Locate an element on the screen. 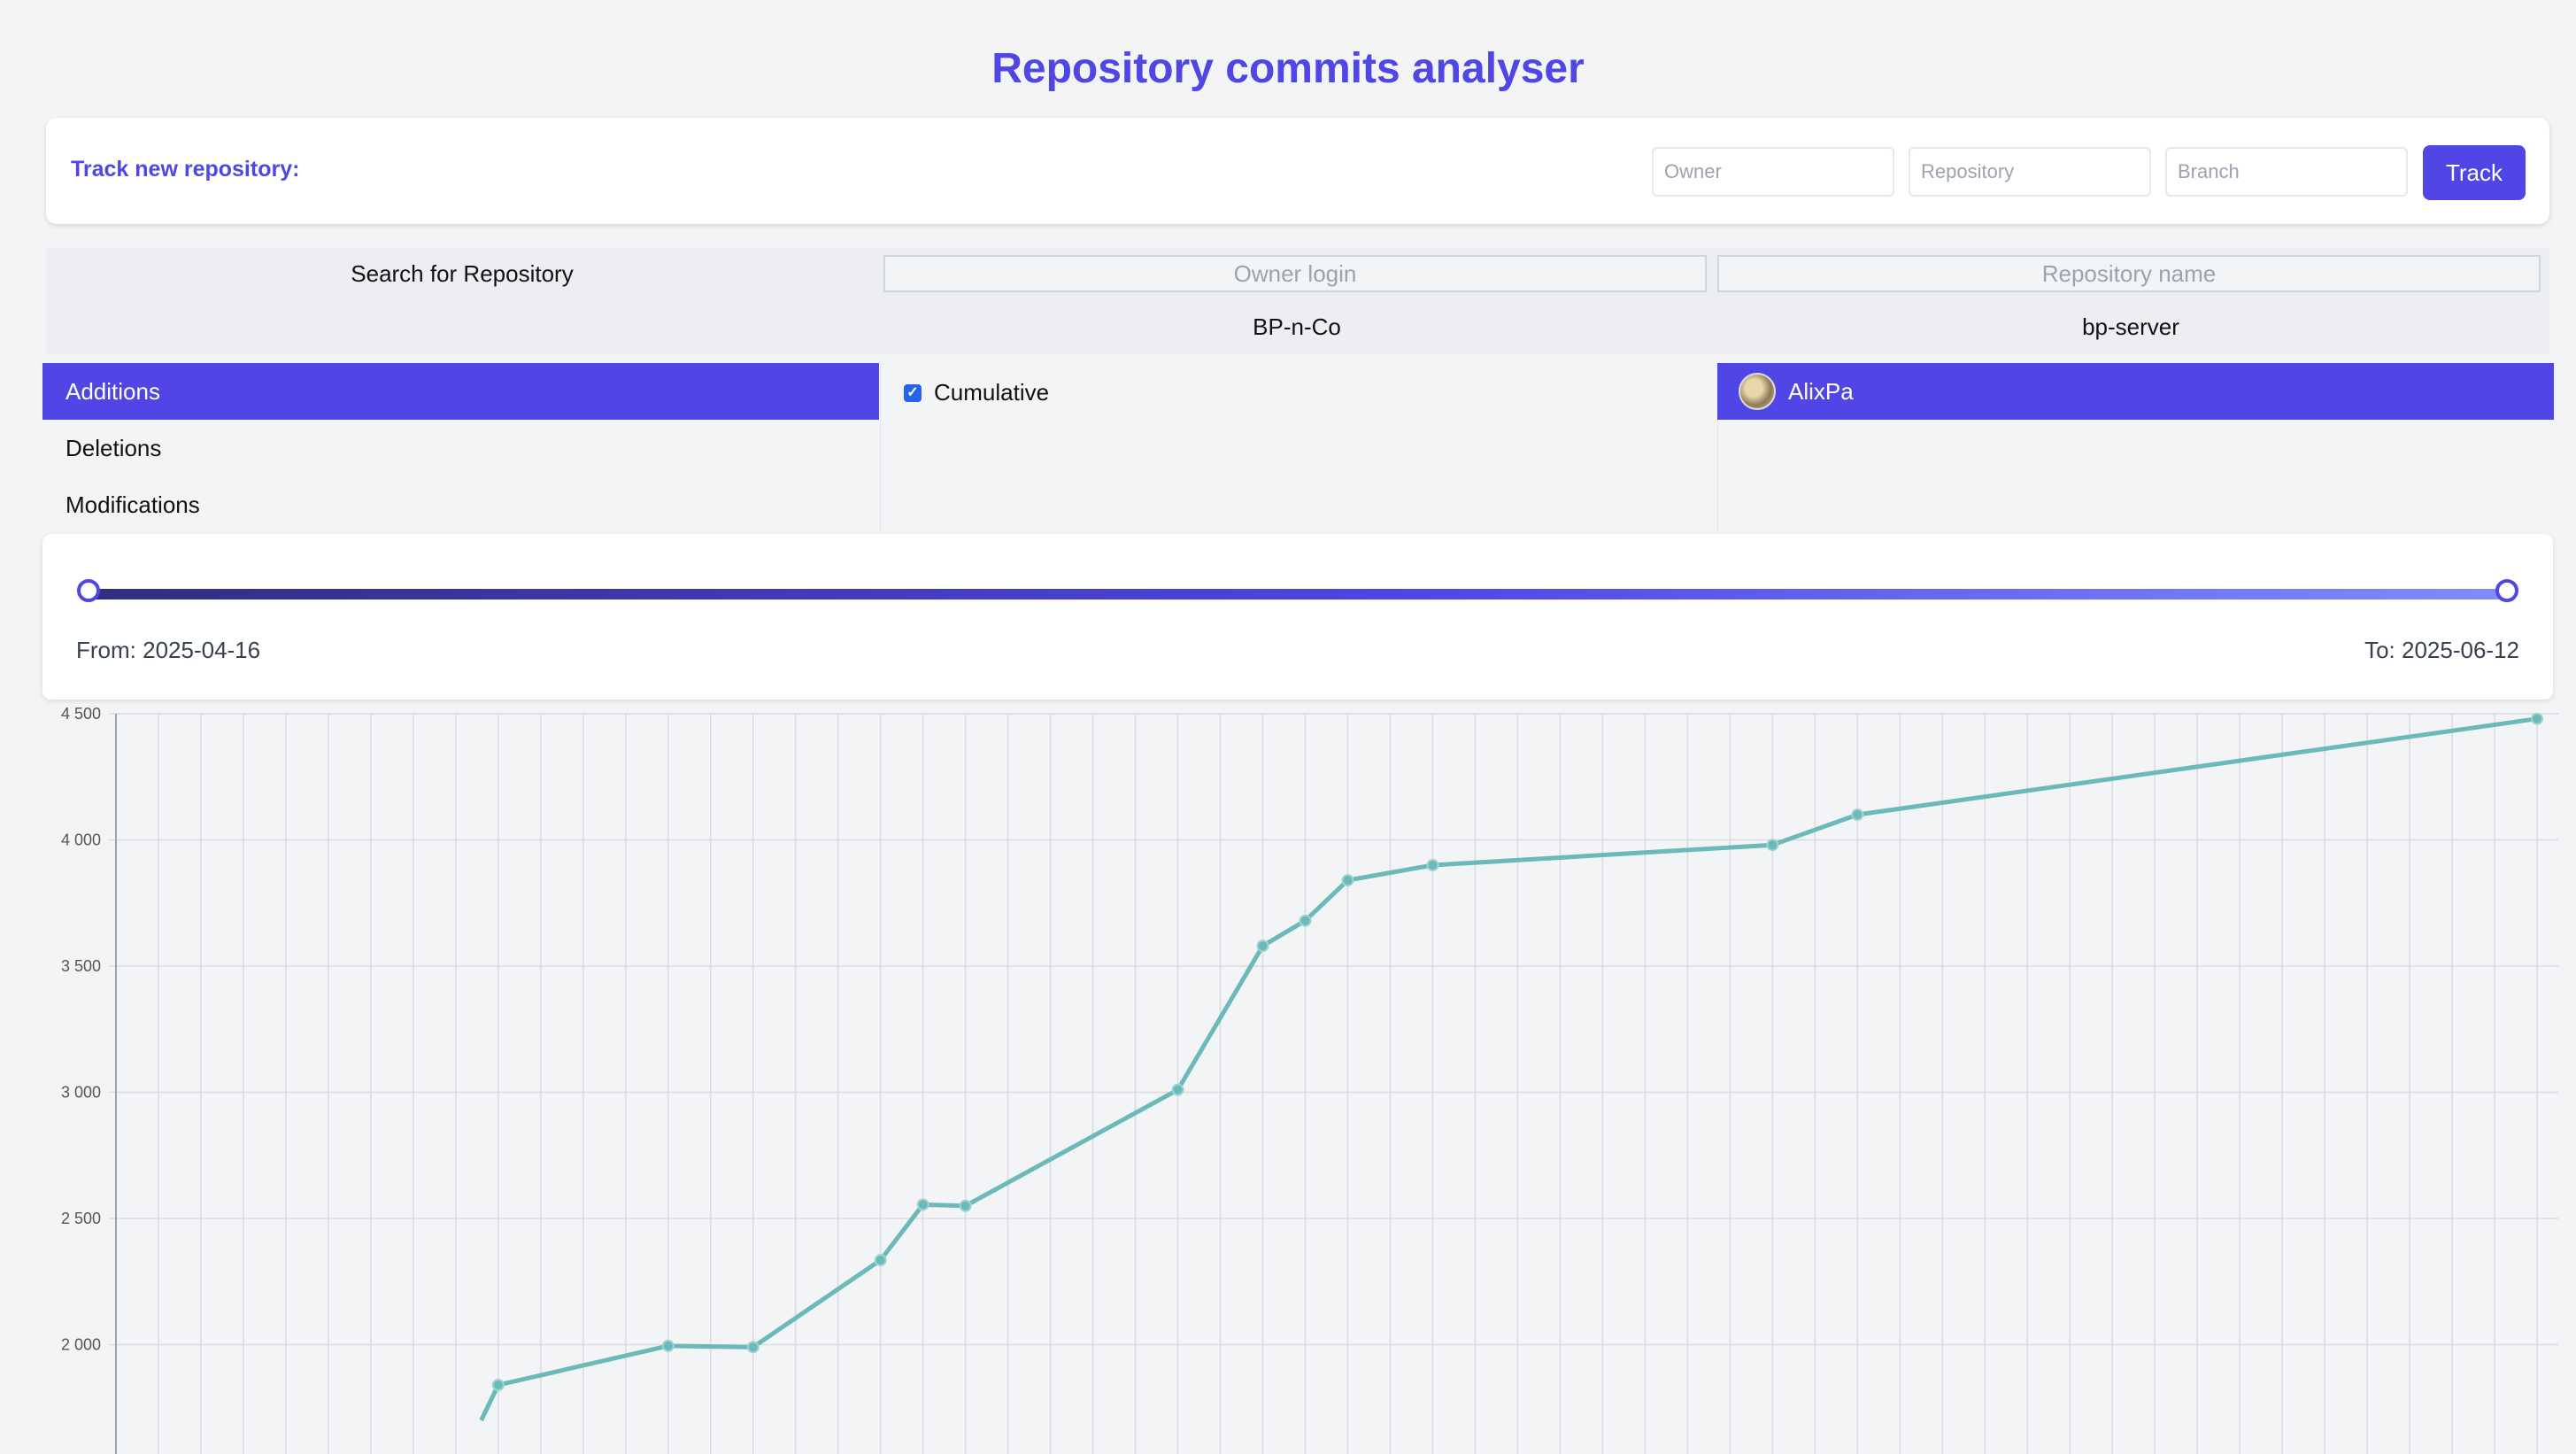 The image size is (2576, 1454). date-range-track is located at coordinates (1298, 594).